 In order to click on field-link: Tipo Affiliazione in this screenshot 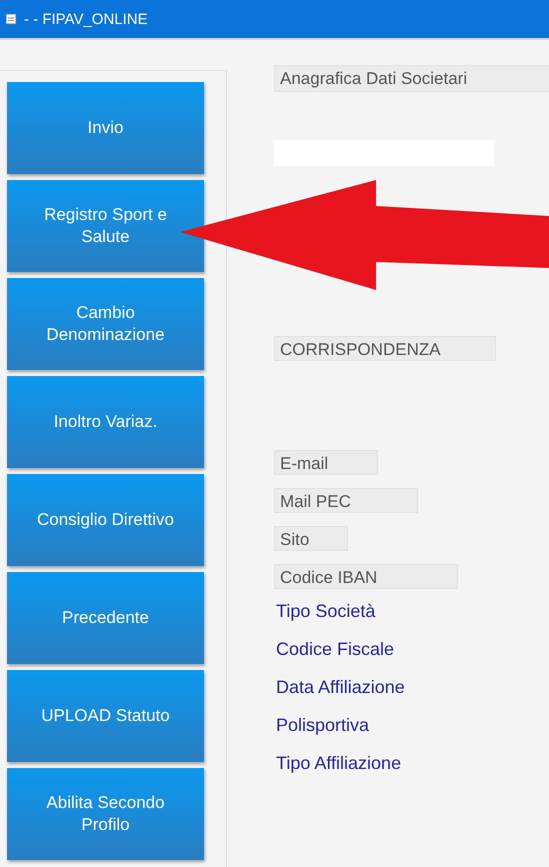, I will do `click(412, 763)`.